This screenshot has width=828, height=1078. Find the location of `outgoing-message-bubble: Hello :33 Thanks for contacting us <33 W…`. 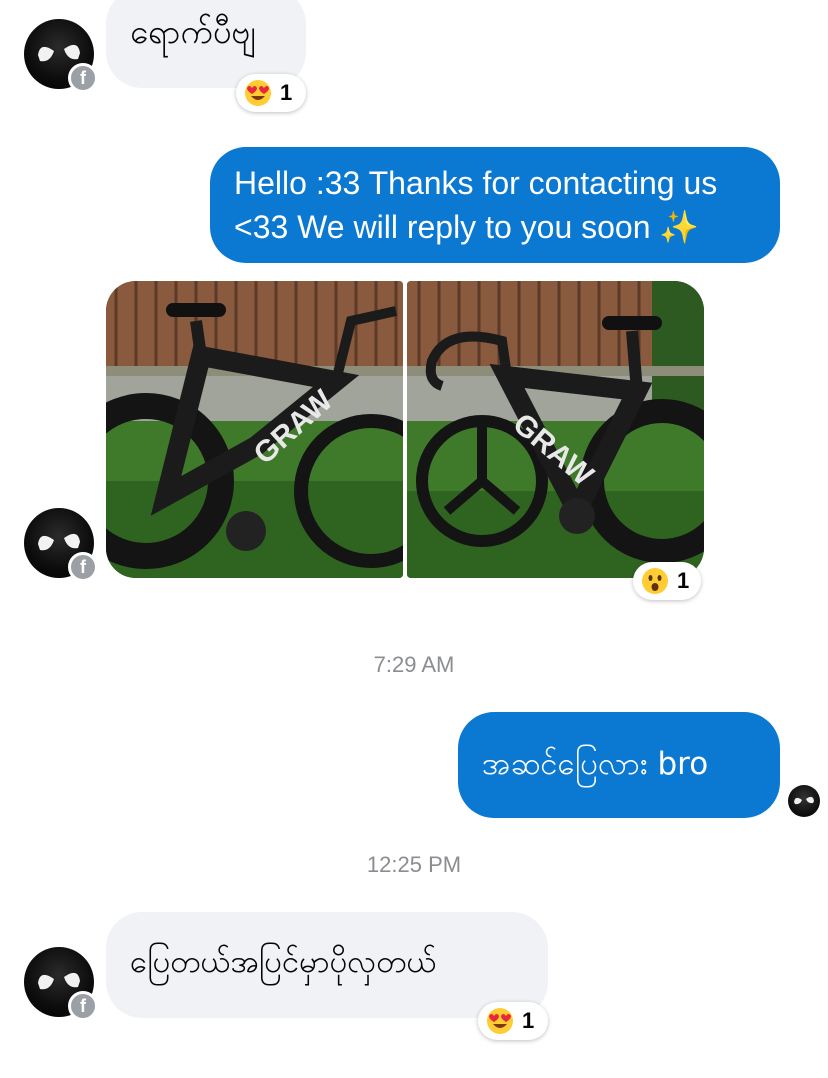

outgoing-message-bubble: Hello :33 Thanks for contacting us <33 W… is located at coordinates (495, 205).